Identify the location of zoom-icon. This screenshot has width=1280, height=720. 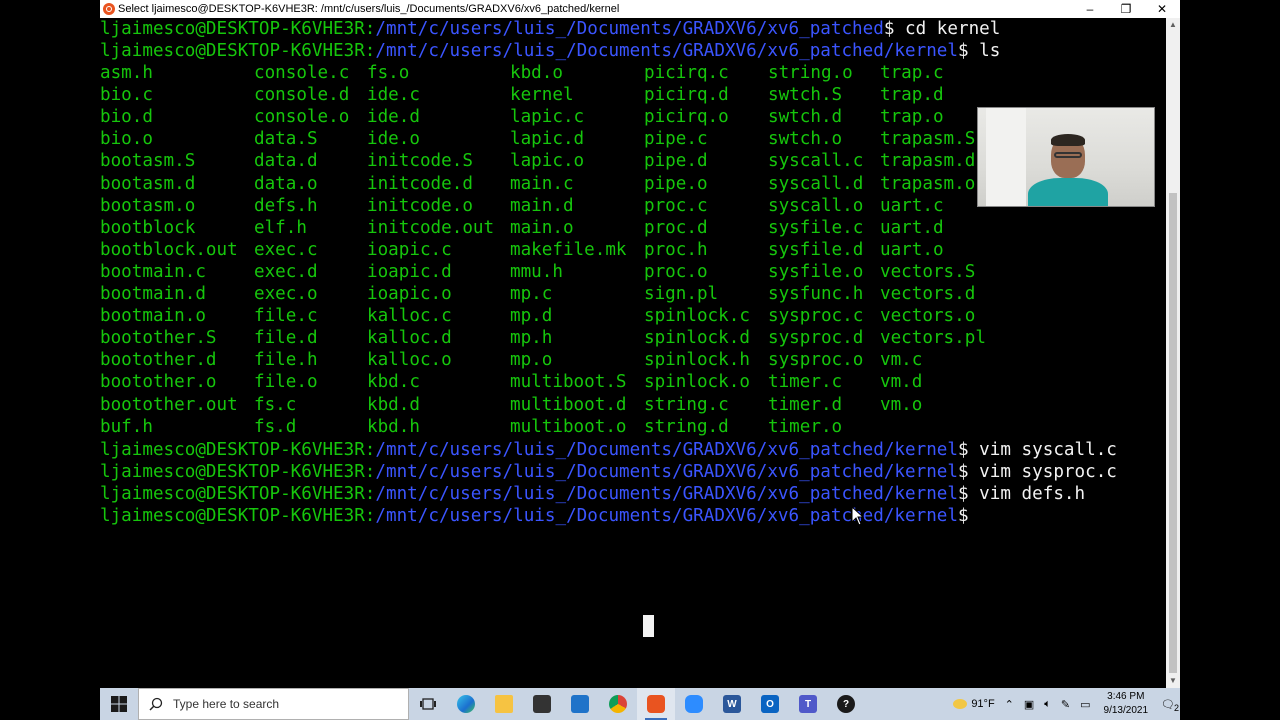
(694, 704).